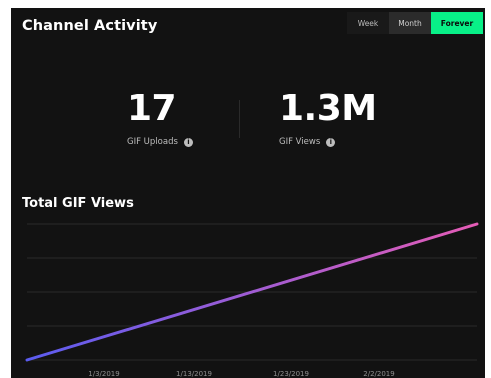 The width and height of the screenshot is (491, 378). Describe the element at coordinates (194, 374) in the screenshot. I see `x-tick-label: 1/13/2019` at that location.